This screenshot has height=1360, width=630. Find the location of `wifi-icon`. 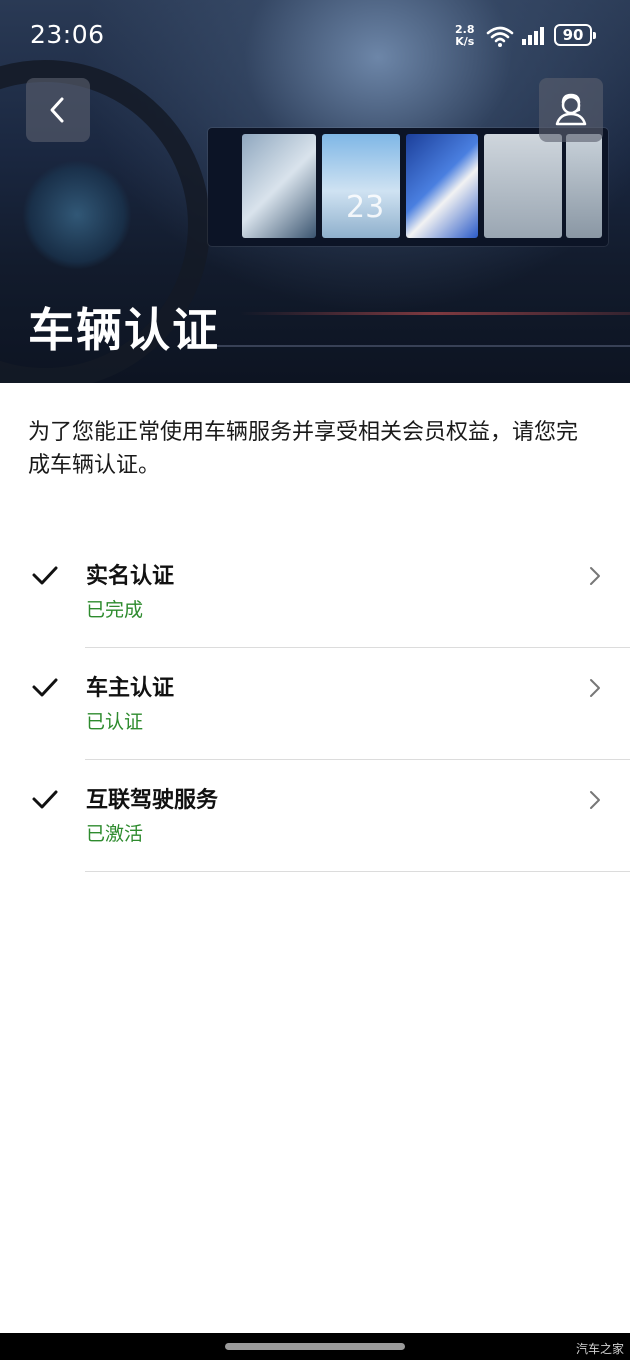

wifi-icon is located at coordinates (500, 36).